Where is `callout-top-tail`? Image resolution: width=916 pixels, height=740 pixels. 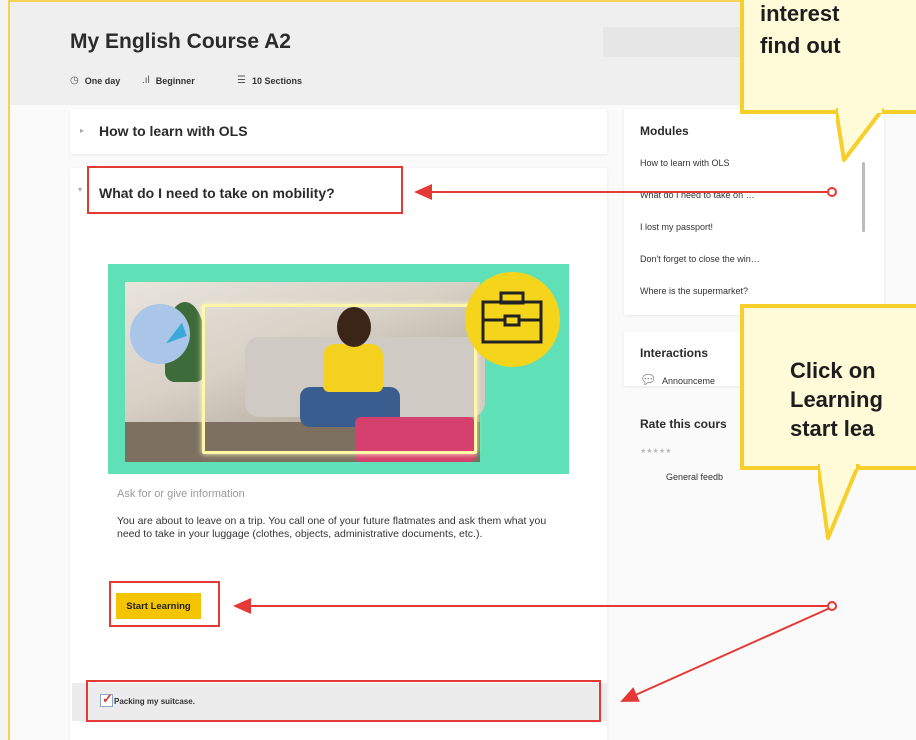 callout-top-tail is located at coordinates (860, 135).